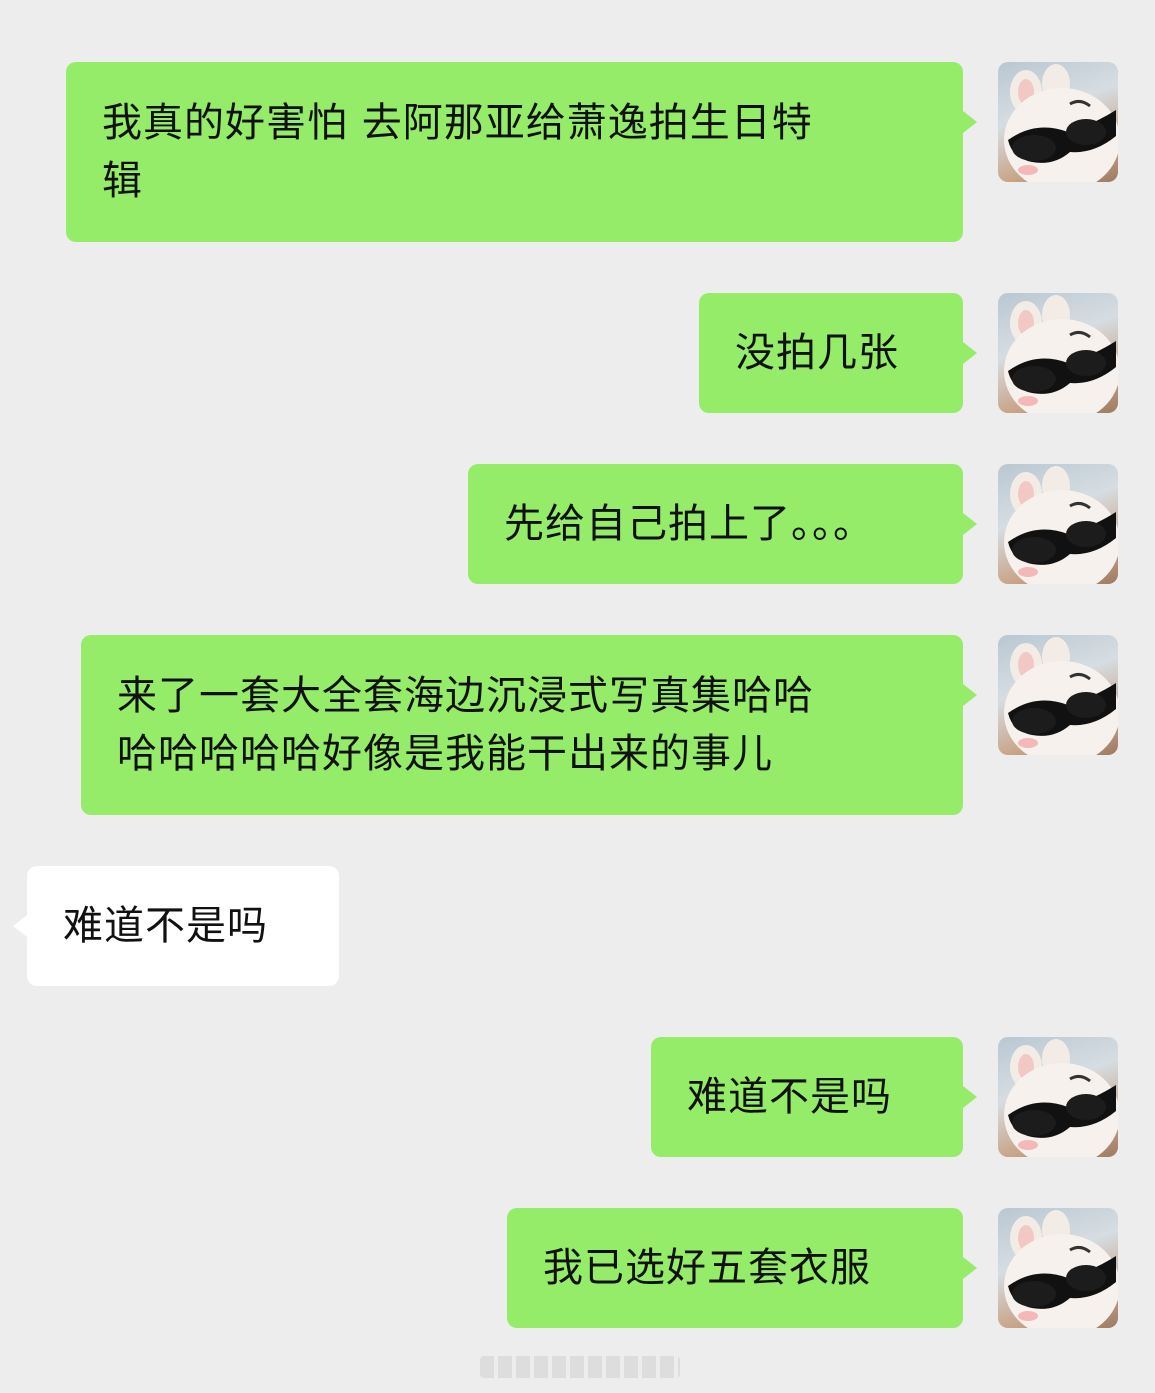 This screenshot has height=1393, width=1155. What do you see at coordinates (514, 152) in the screenshot?
I see `message-bubble-sent: 我真的好害怕 去阿那亚给萧逸拍生日特 辑` at bounding box center [514, 152].